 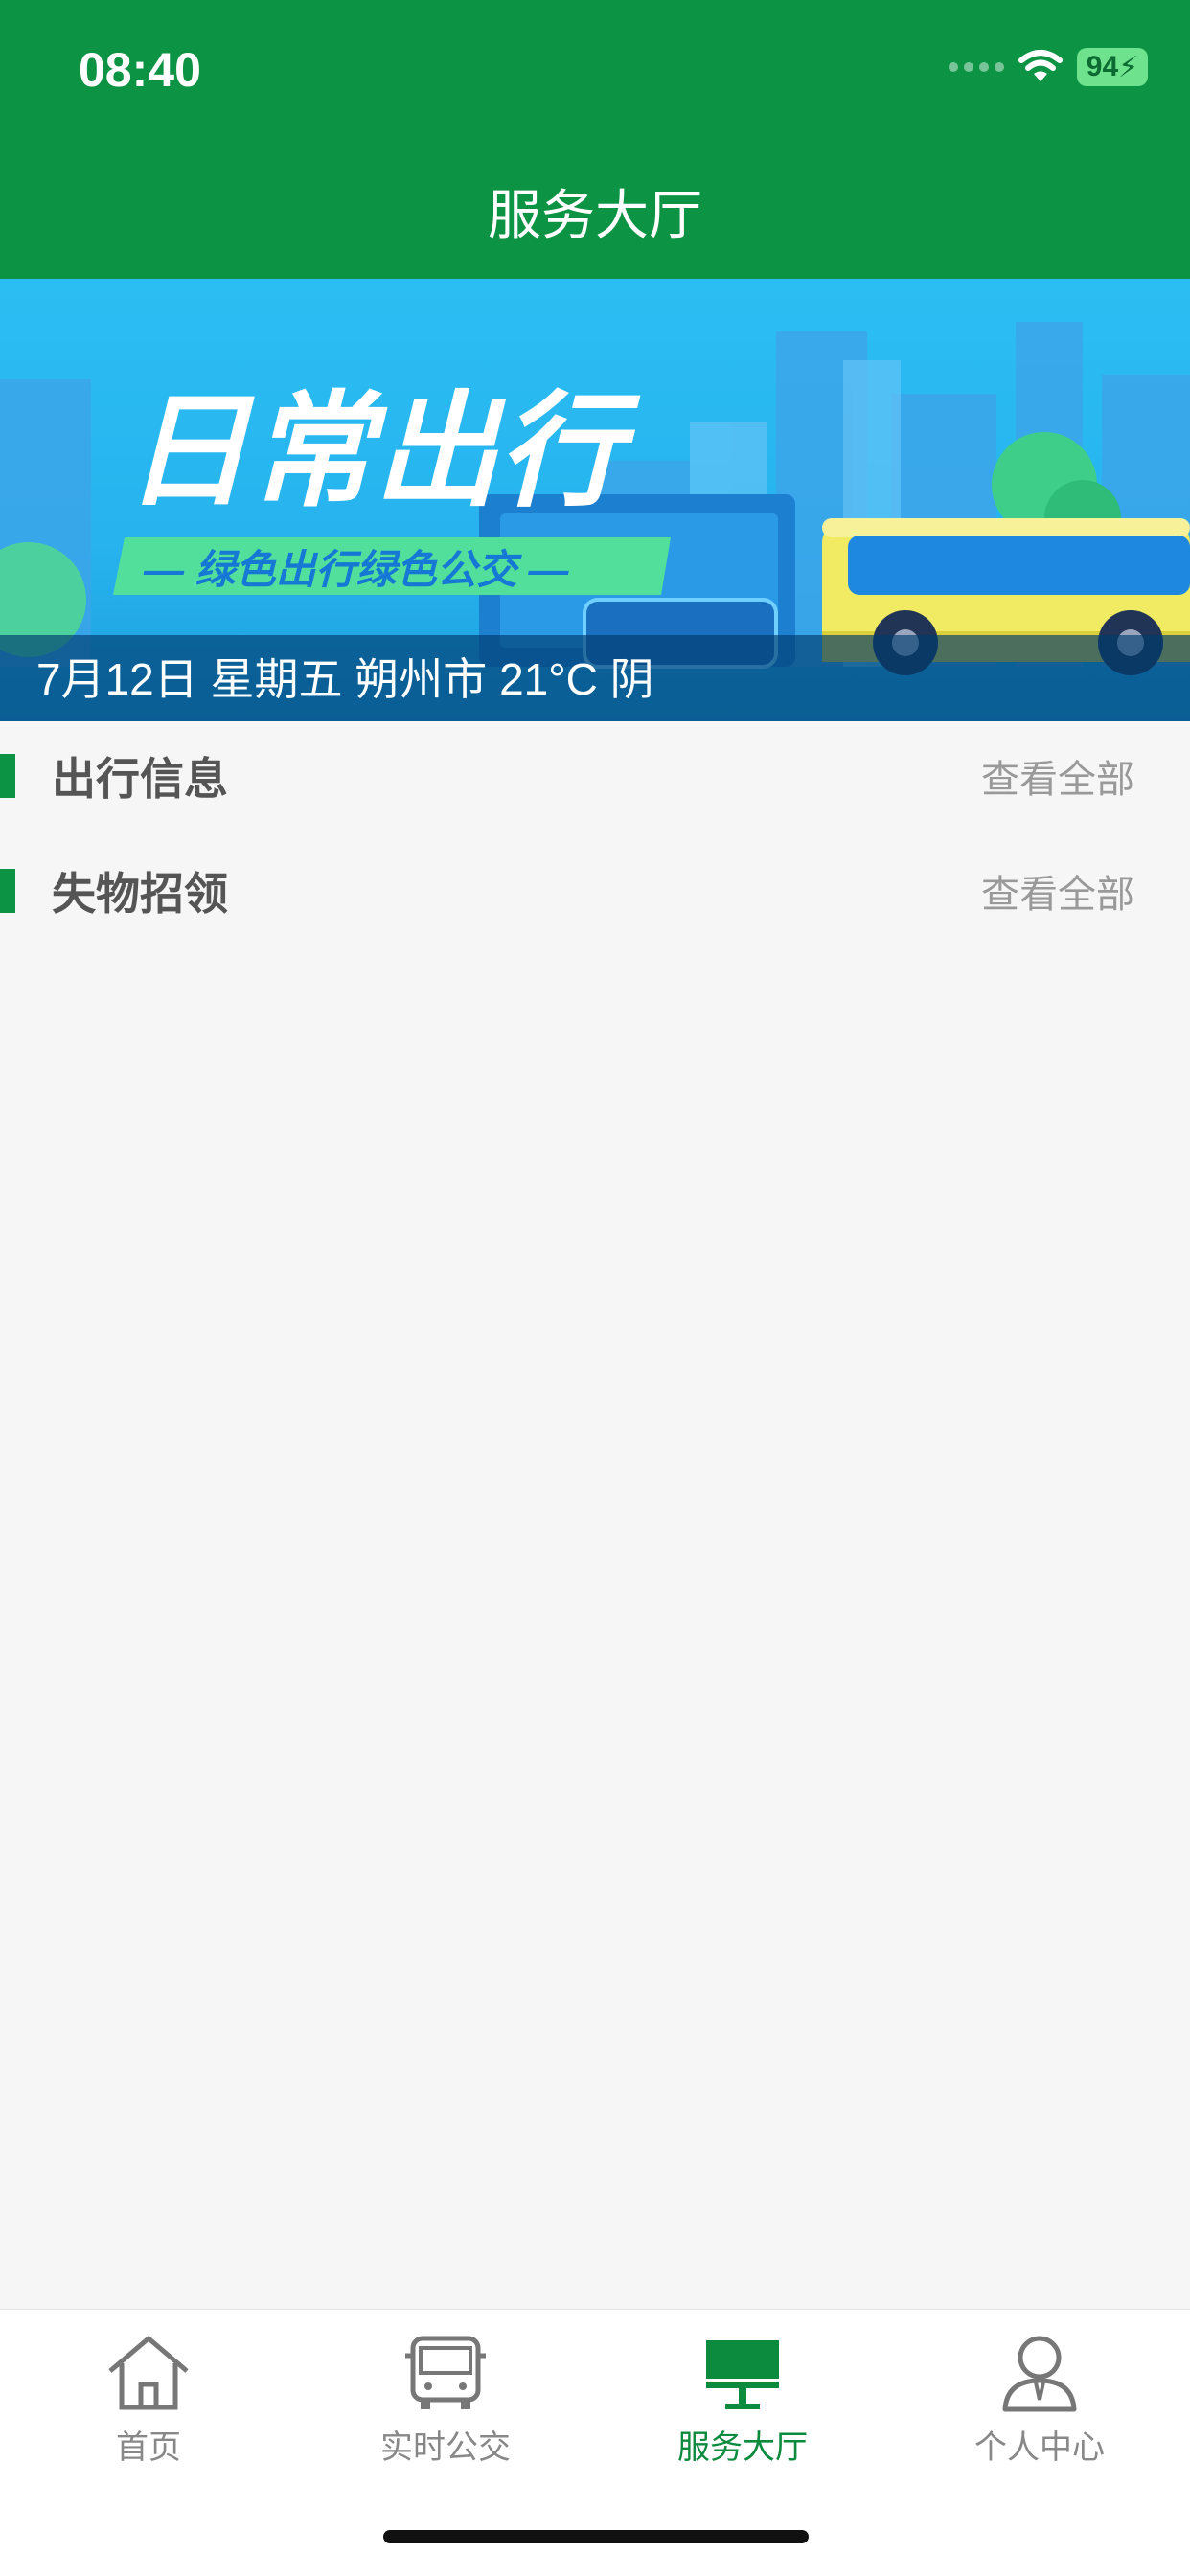 I want to click on section-travel-info: 出行信息 查看全部, so click(x=595, y=776).